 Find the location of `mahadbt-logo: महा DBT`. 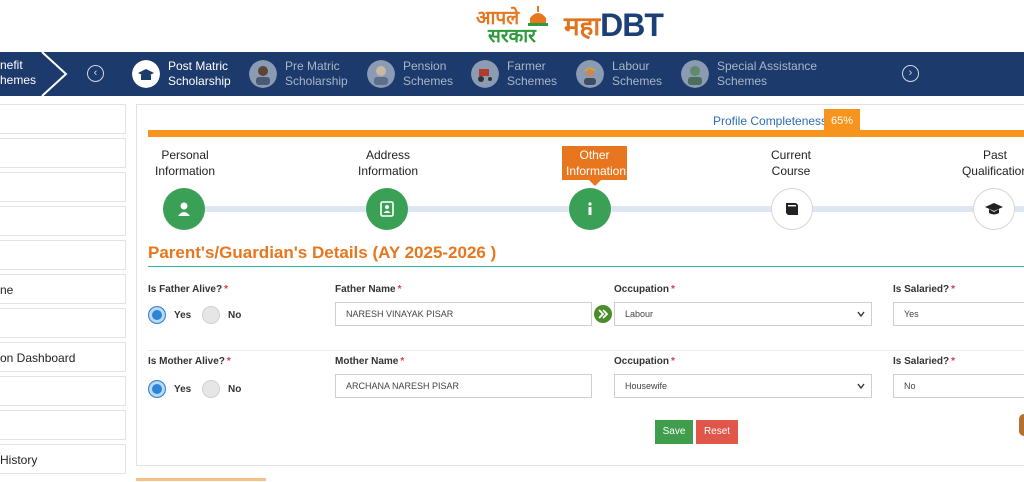

mahadbt-logo: महा DBT is located at coordinates (614, 25).